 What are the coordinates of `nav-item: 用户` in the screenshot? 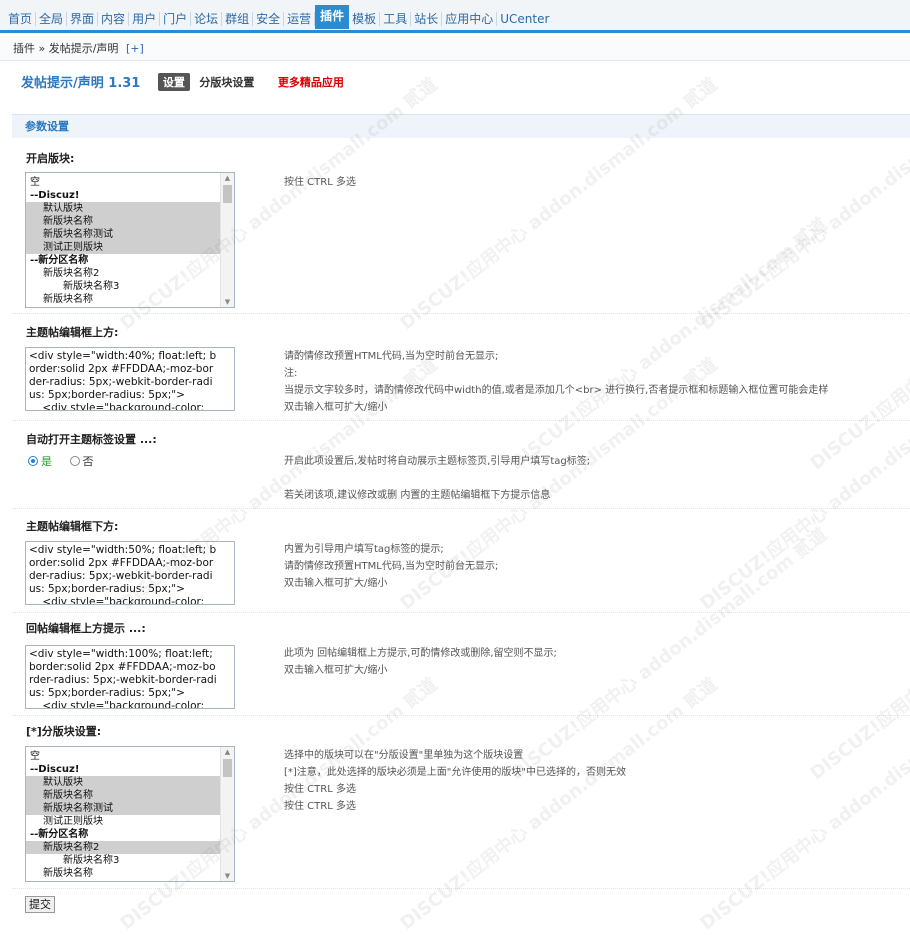 It's located at (145, 19).